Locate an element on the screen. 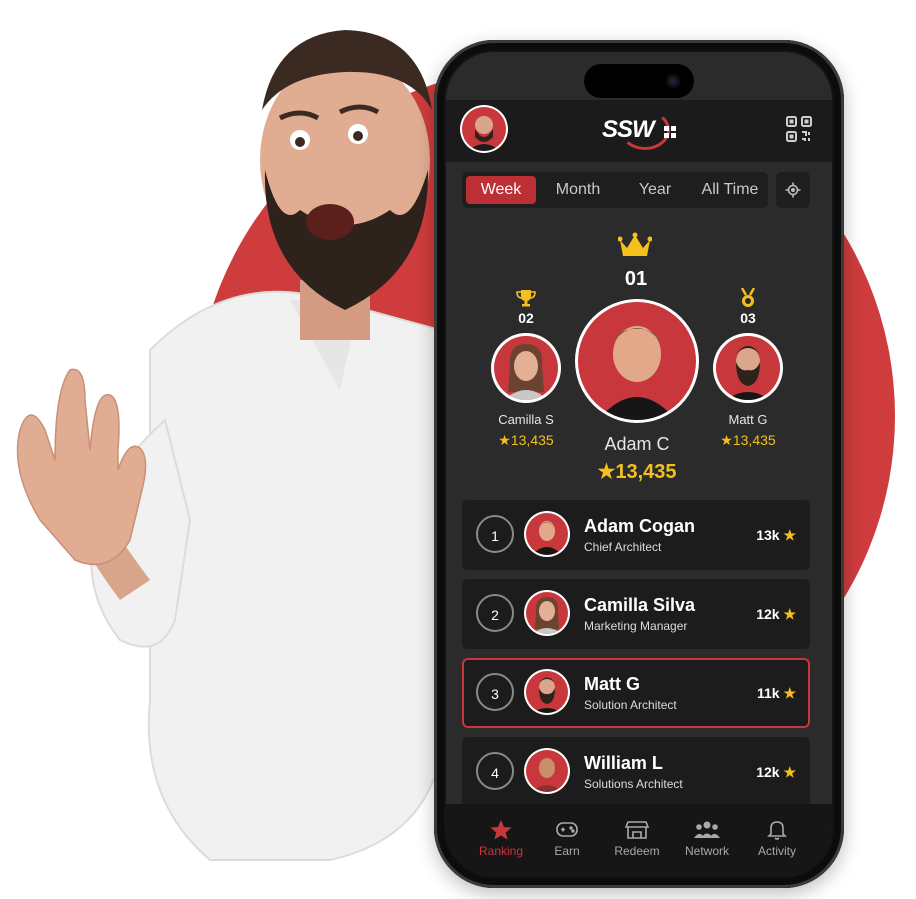 This screenshot has width=916, height=899. row-name: Camilla Silva is located at coordinates (640, 605).